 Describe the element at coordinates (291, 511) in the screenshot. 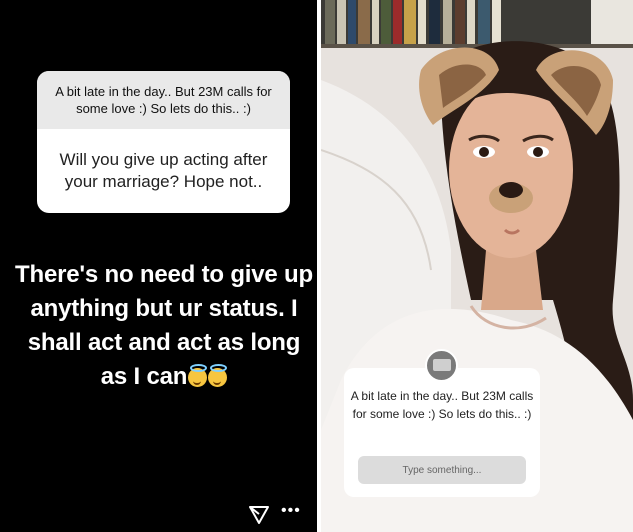

I see `more-icon: •••` at that location.